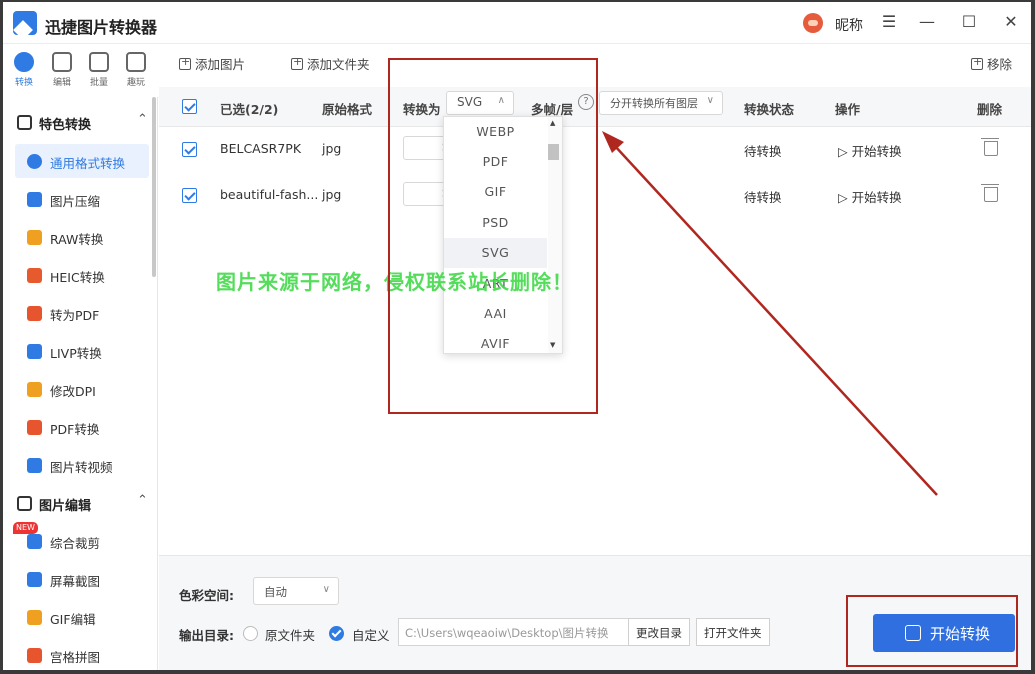 This screenshot has width=1035, height=674. I want to click on gif-icon, so click(34, 617).